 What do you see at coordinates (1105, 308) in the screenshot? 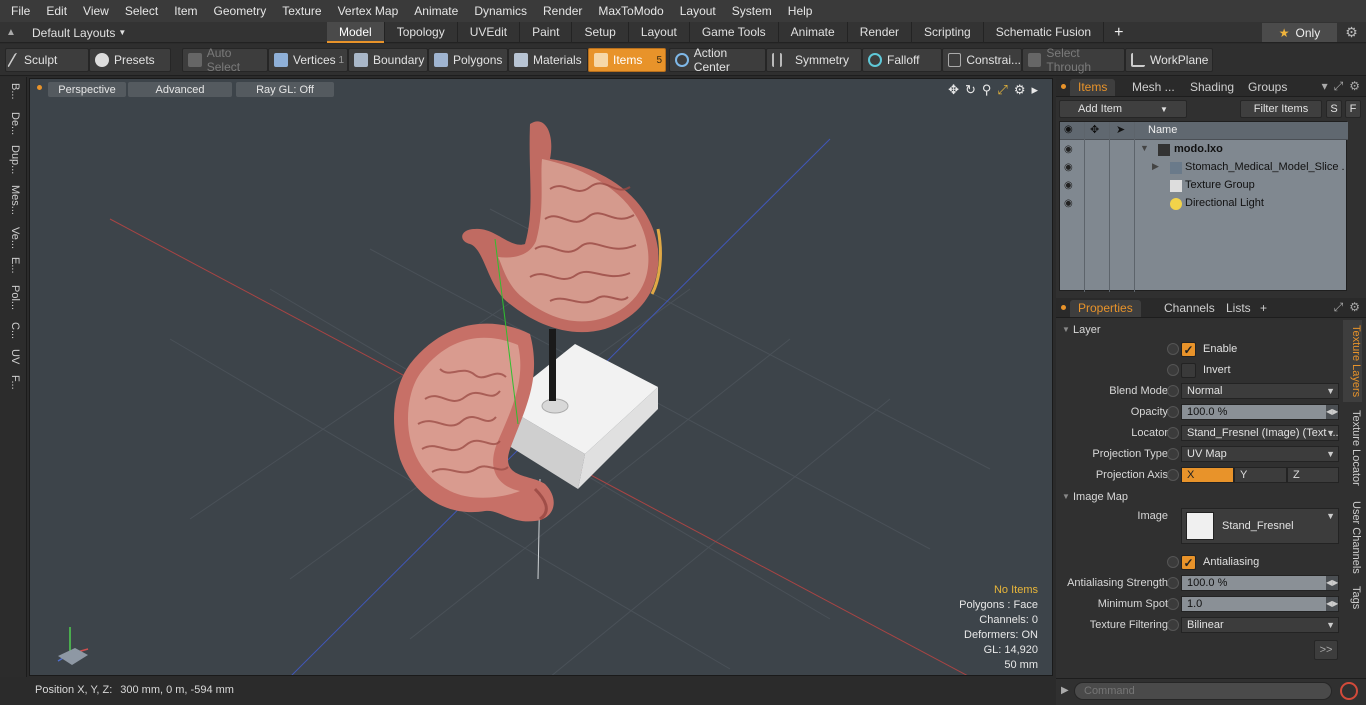
I see `tab-properties: Properties` at bounding box center [1105, 308].